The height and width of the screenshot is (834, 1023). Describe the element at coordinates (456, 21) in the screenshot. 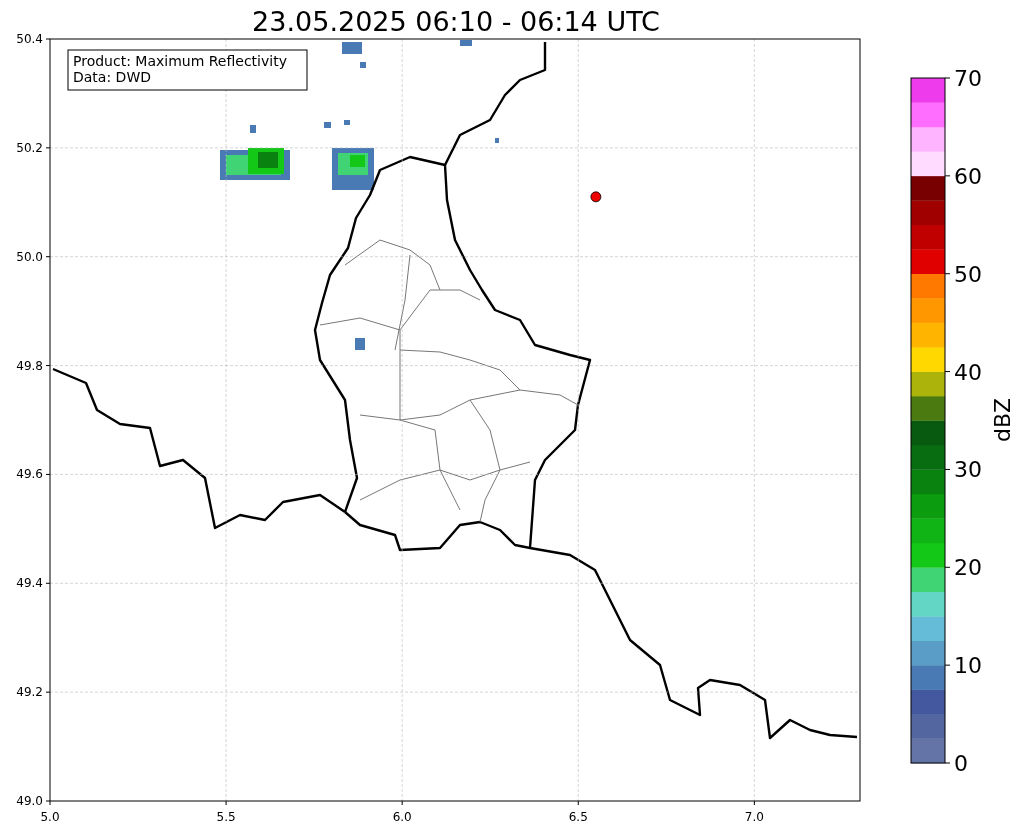

I see `figure-title: 23.05.2025 06:10 - 06:14 UTC` at that location.